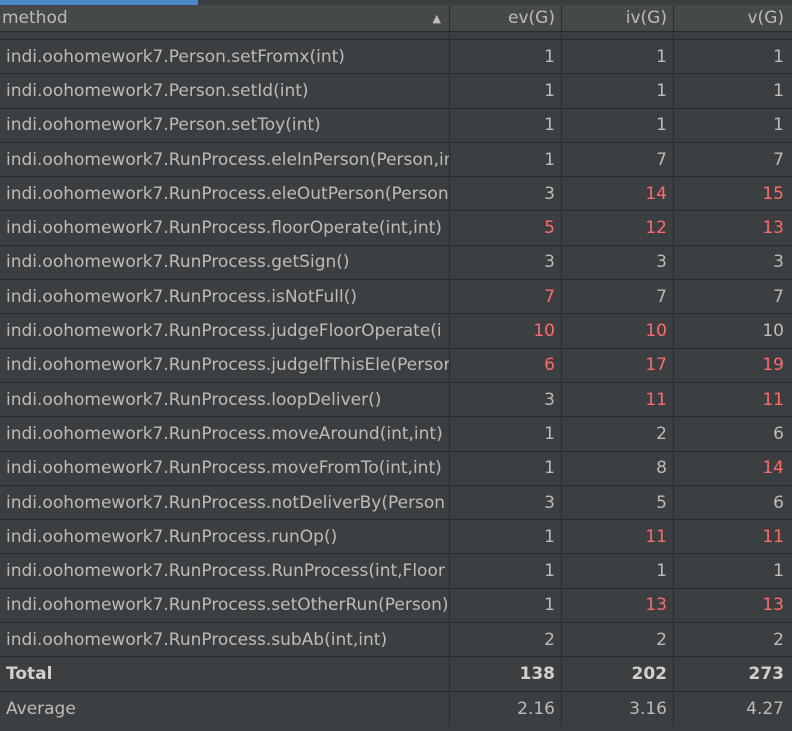 The image size is (792, 731). What do you see at coordinates (733, 18) in the screenshot?
I see `column-header-v: v(G)` at bounding box center [733, 18].